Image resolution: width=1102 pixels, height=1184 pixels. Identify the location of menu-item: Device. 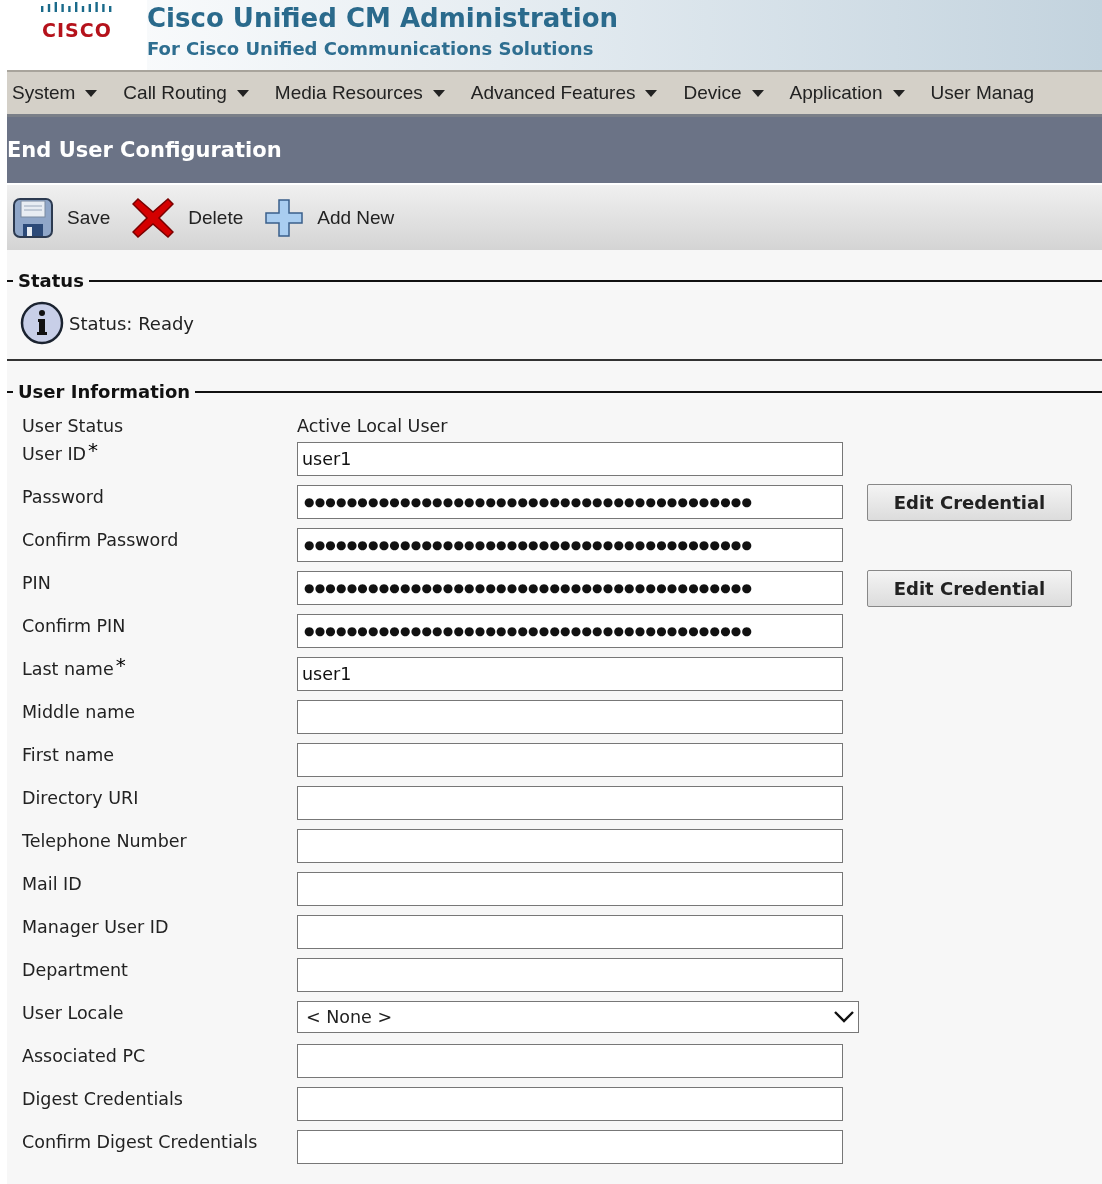
(723, 93).